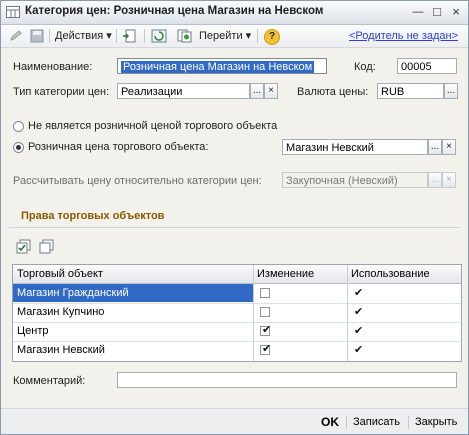 This screenshot has height=435, width=469. Describe the element at coordinates (355, 180) in the screenshot. I see `relative-input: Закупочная (Невский)` at that location.